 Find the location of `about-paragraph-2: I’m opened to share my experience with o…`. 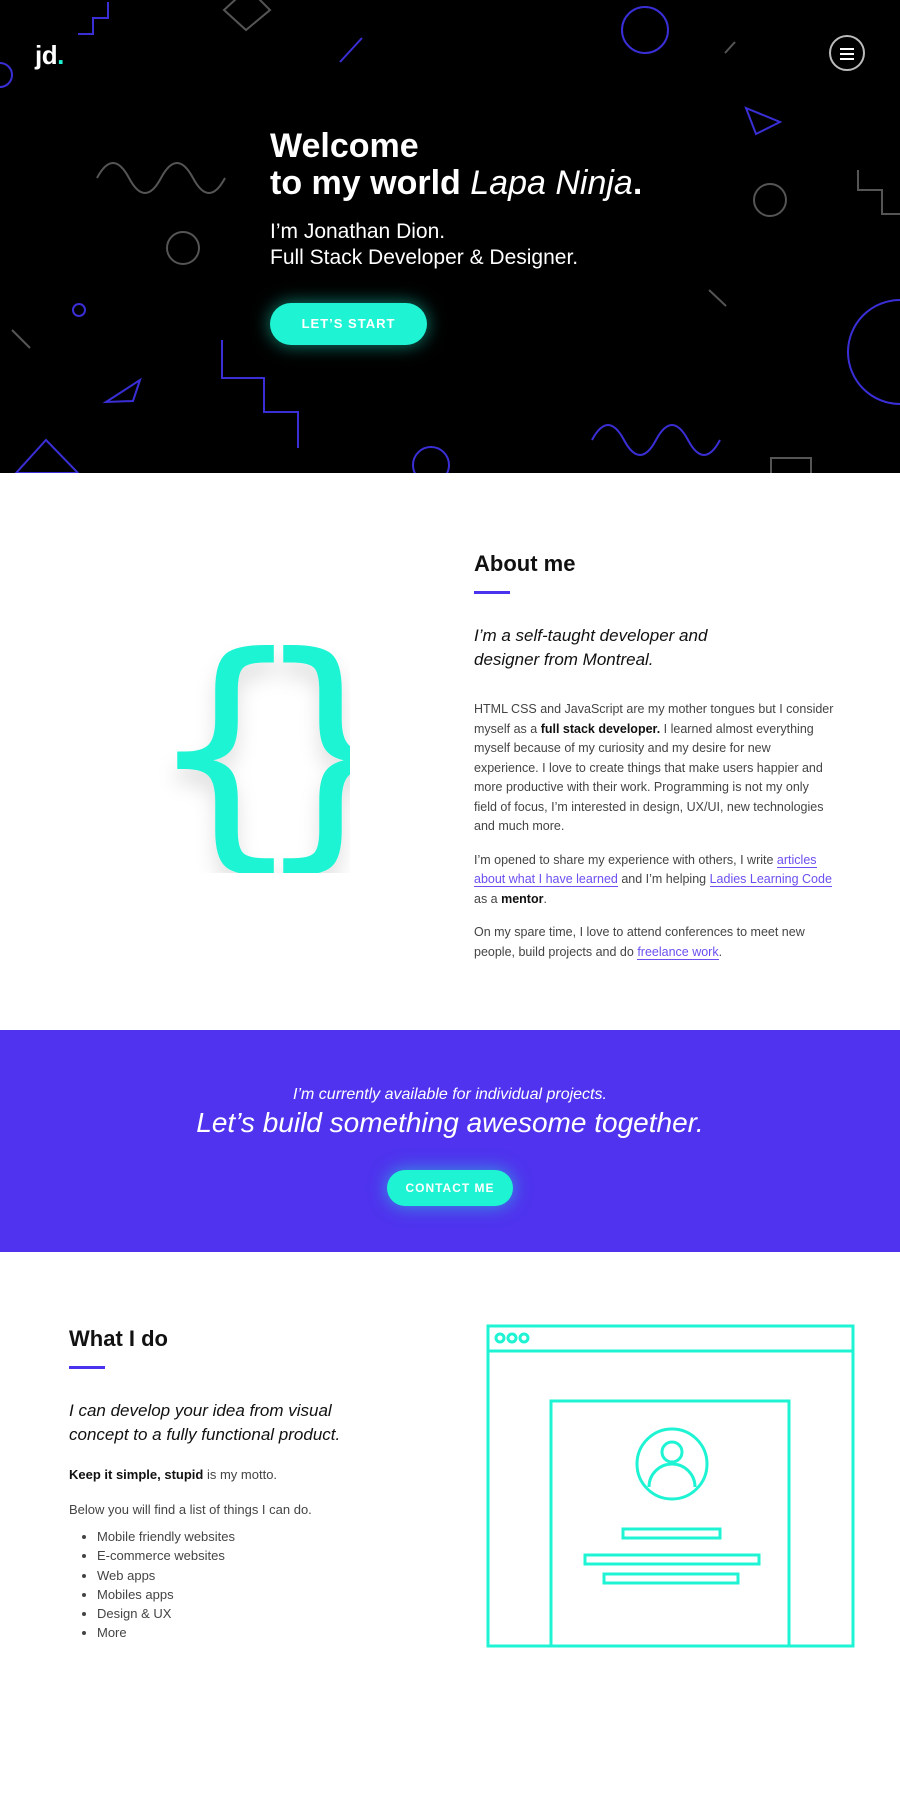

about-paragraph-2: I’m opened to share my experience with o… is located at coordinates (654, 880).